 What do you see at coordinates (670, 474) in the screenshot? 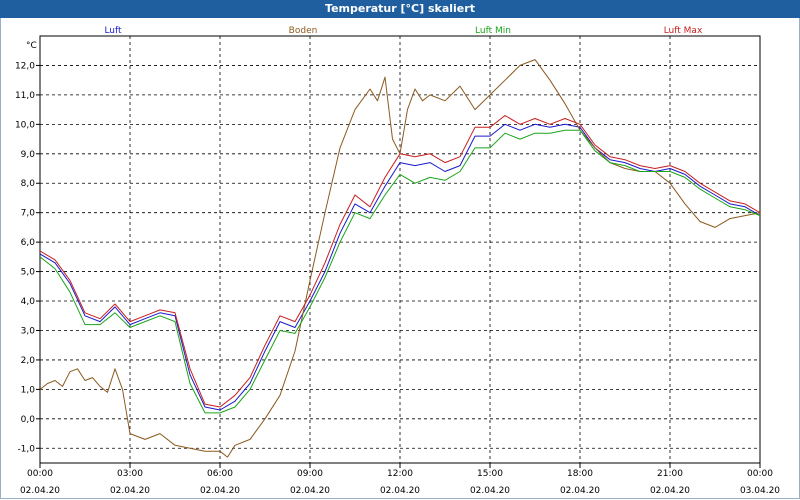
I see `x-tick-time: 21:00` at bounding box center [670, 474].